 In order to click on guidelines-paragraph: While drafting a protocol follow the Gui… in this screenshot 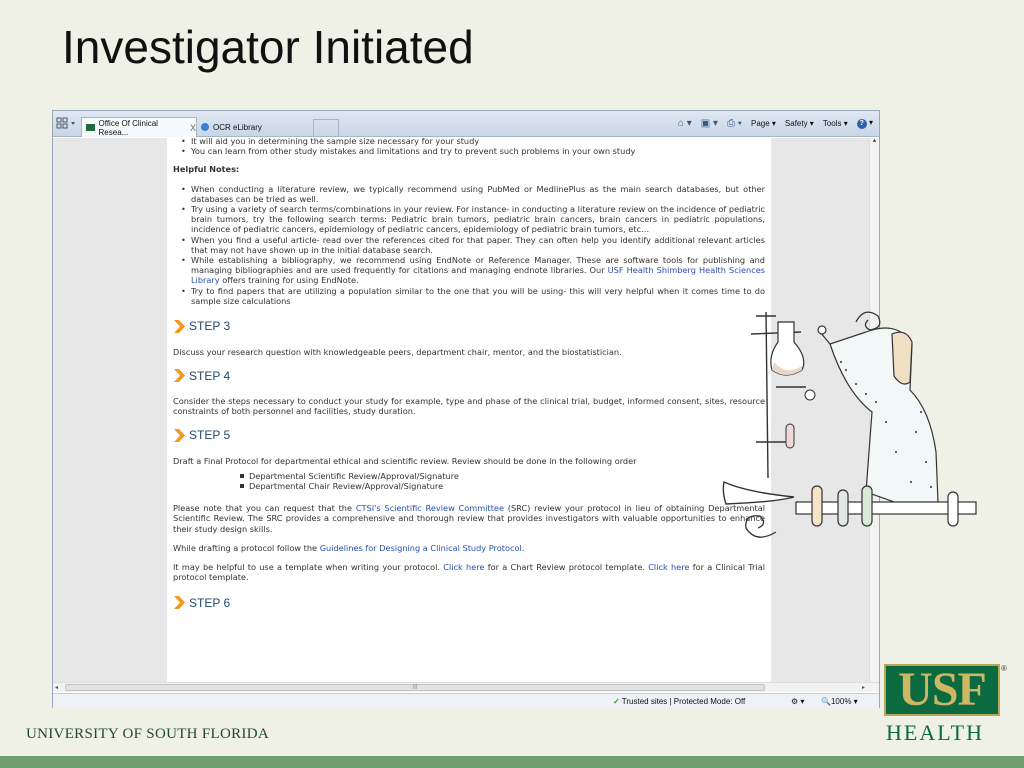, I will do `click(469, 548)`.